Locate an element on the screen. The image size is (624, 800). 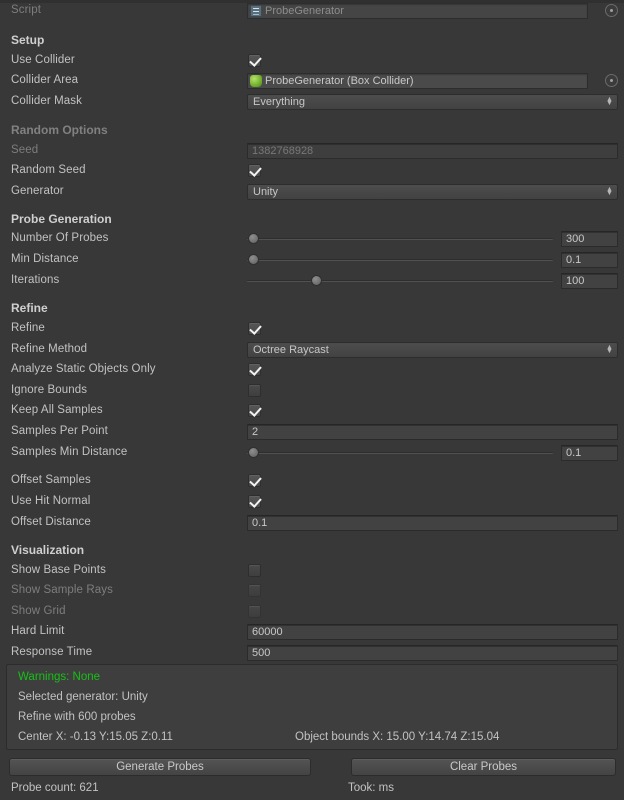
section-header-refine: Refine is located at coordinates (312, 308).